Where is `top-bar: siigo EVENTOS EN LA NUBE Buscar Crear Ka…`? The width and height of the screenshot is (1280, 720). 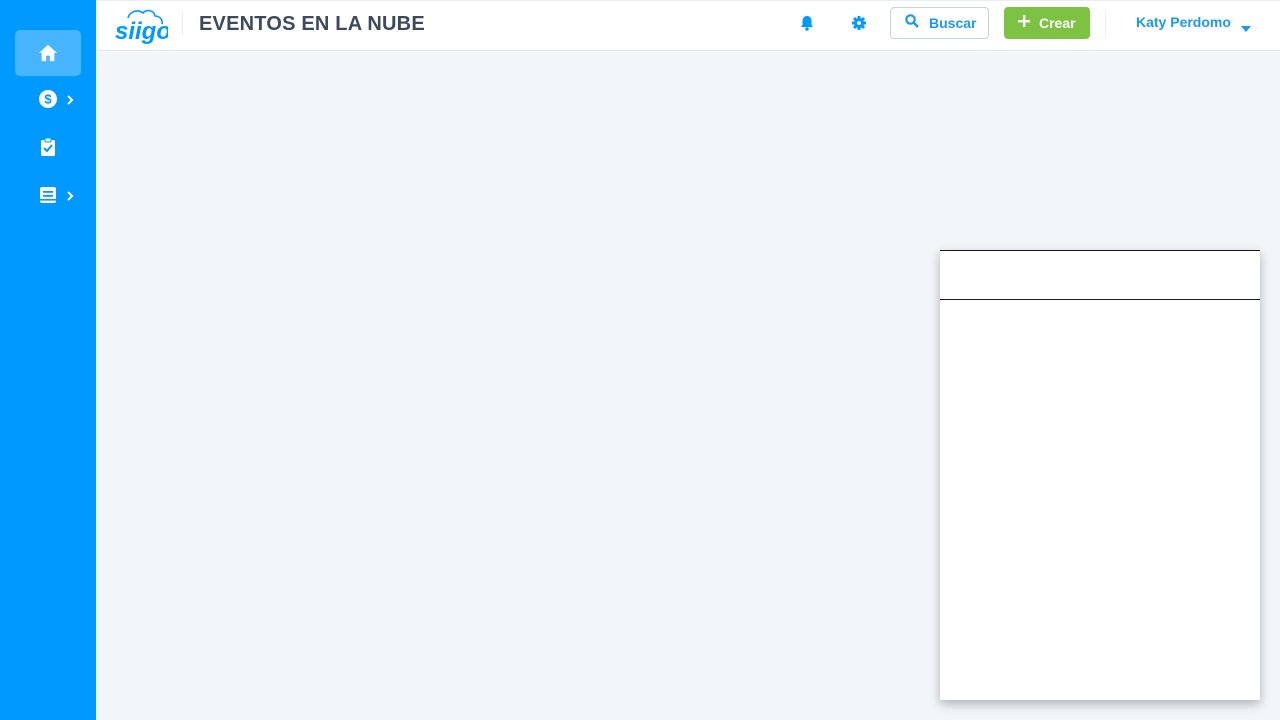
top-bar: siigo EVENTOS EN LA NUBE Buscar Crear Ka… is located at coordinates (688, 25).